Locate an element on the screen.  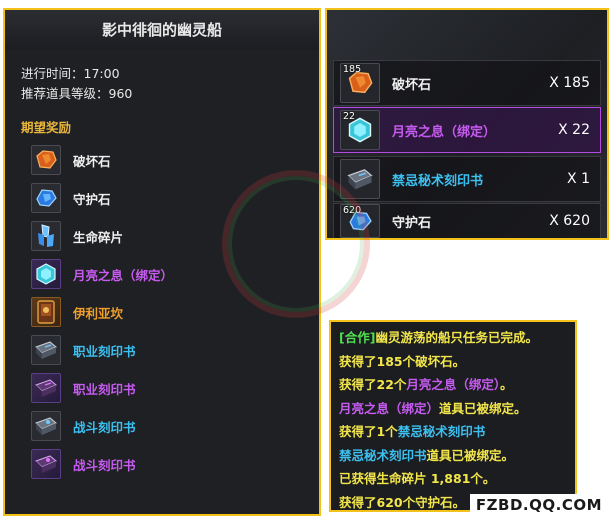
moon-breath-icon is located at coordinates (46, 274).